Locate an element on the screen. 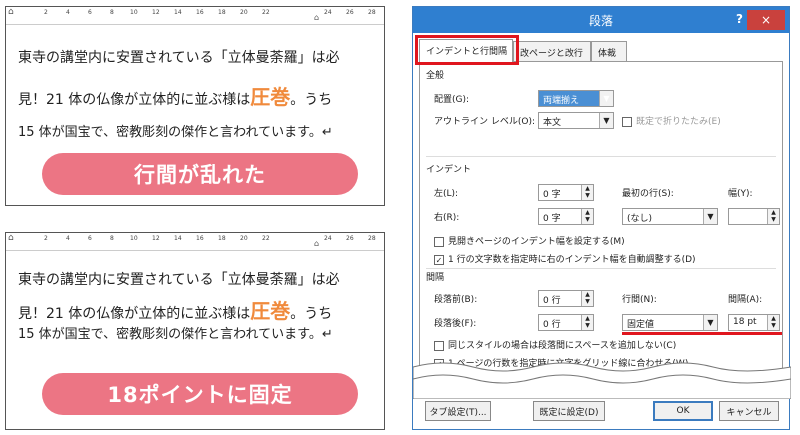  caption-badge: 18ポイントに固定 is located at coordinates (200, 394).